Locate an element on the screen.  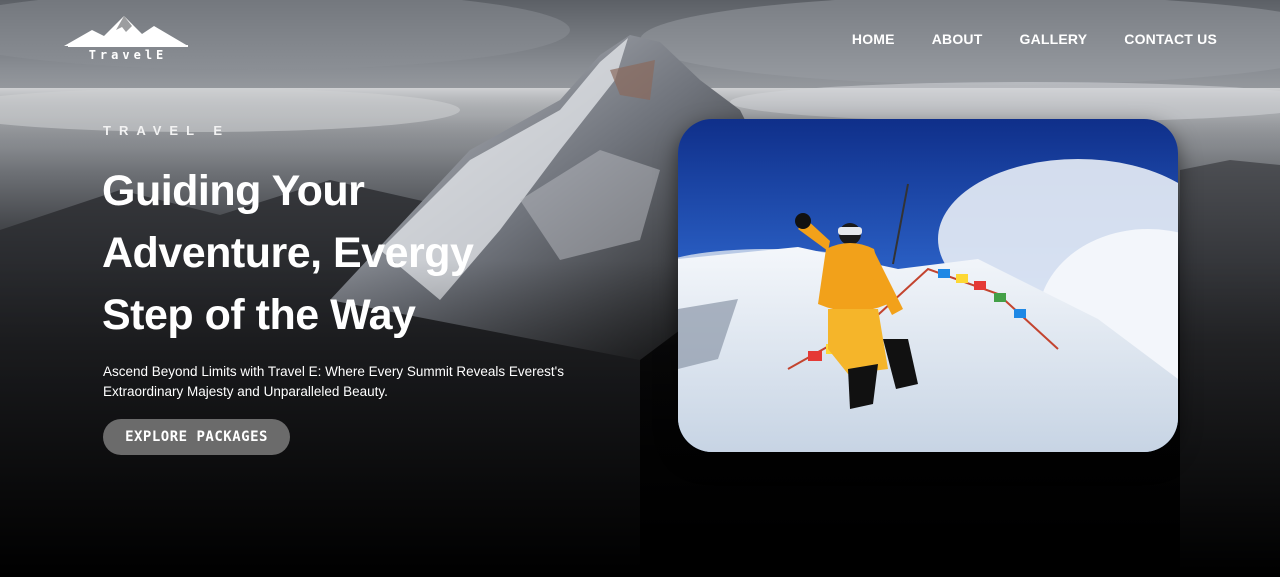
nav-gallery-link: GALLERY is located at coordinates (1053, 39).